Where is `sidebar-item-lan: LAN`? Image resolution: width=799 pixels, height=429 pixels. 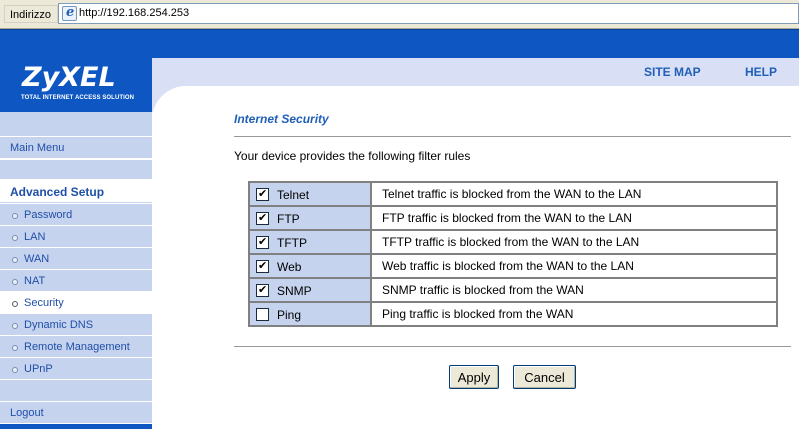
sidebar-item-lan: LAN is located at coordinates (76, 237).